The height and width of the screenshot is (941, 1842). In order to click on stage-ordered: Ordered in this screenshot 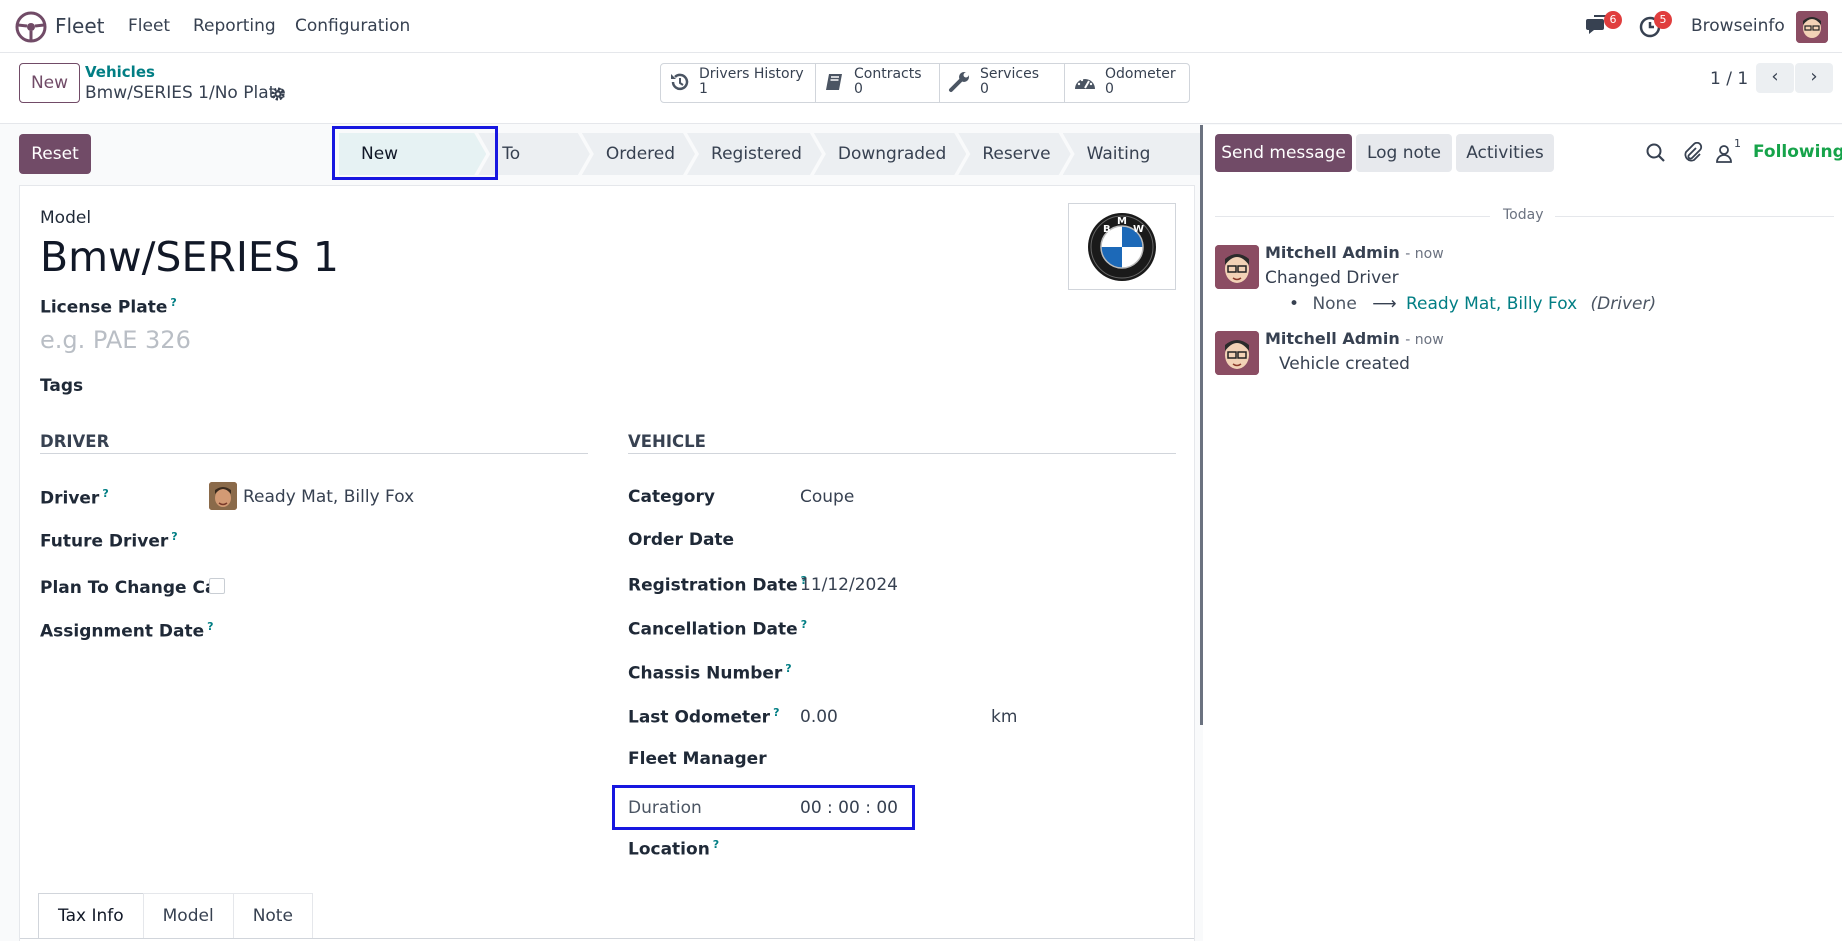, I will do `click(638, 154)`.